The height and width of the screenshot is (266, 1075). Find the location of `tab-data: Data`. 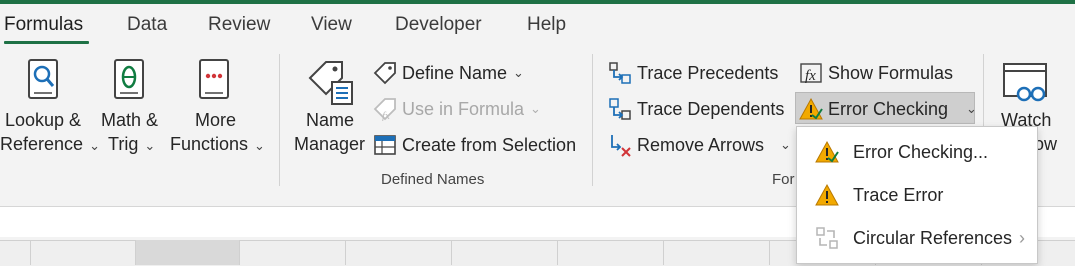

tab-data: Data is located at coordinates (147, 25).